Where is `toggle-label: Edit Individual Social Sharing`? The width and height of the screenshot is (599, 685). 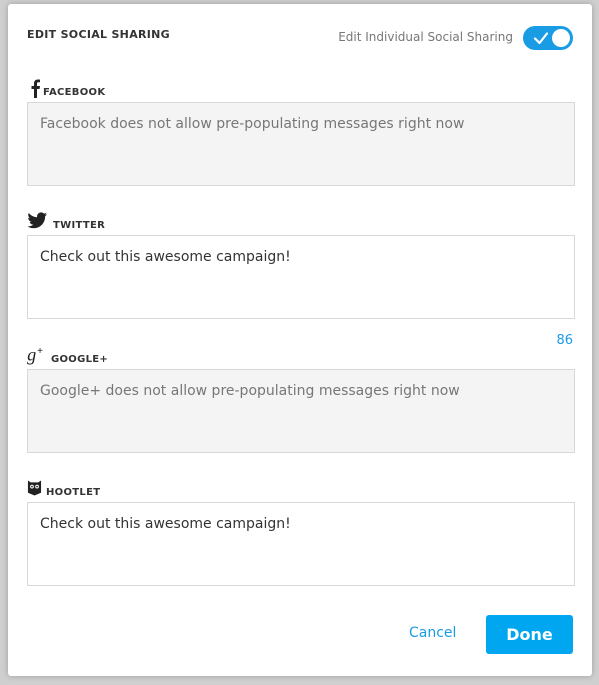 toggle-label: Edit Individual Social Sharing is located at coordinates (425, 37).